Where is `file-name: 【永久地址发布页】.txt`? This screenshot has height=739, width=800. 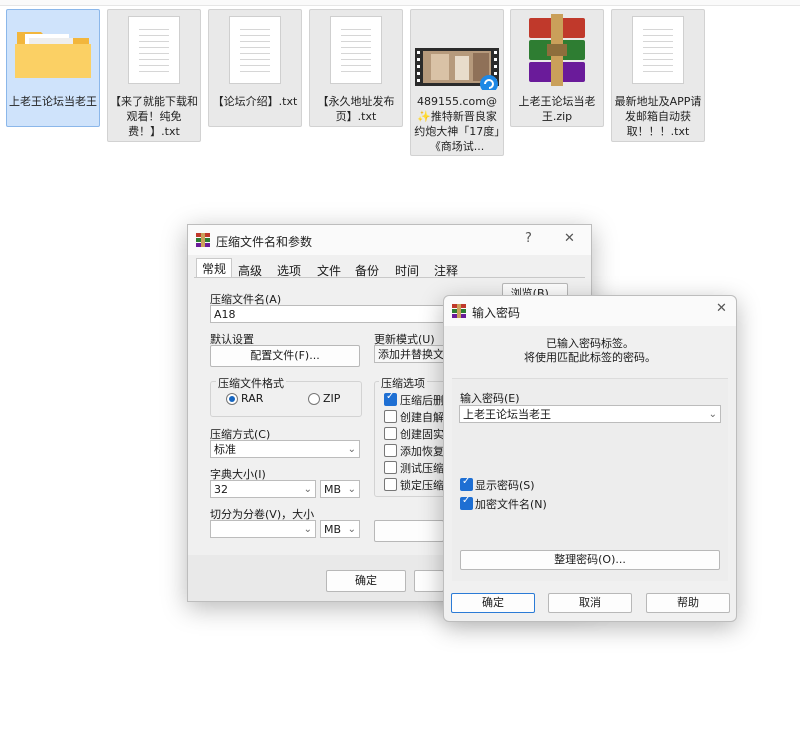 file-name: 【永久地址发布页】.txt is located at coordinates (356, 109).